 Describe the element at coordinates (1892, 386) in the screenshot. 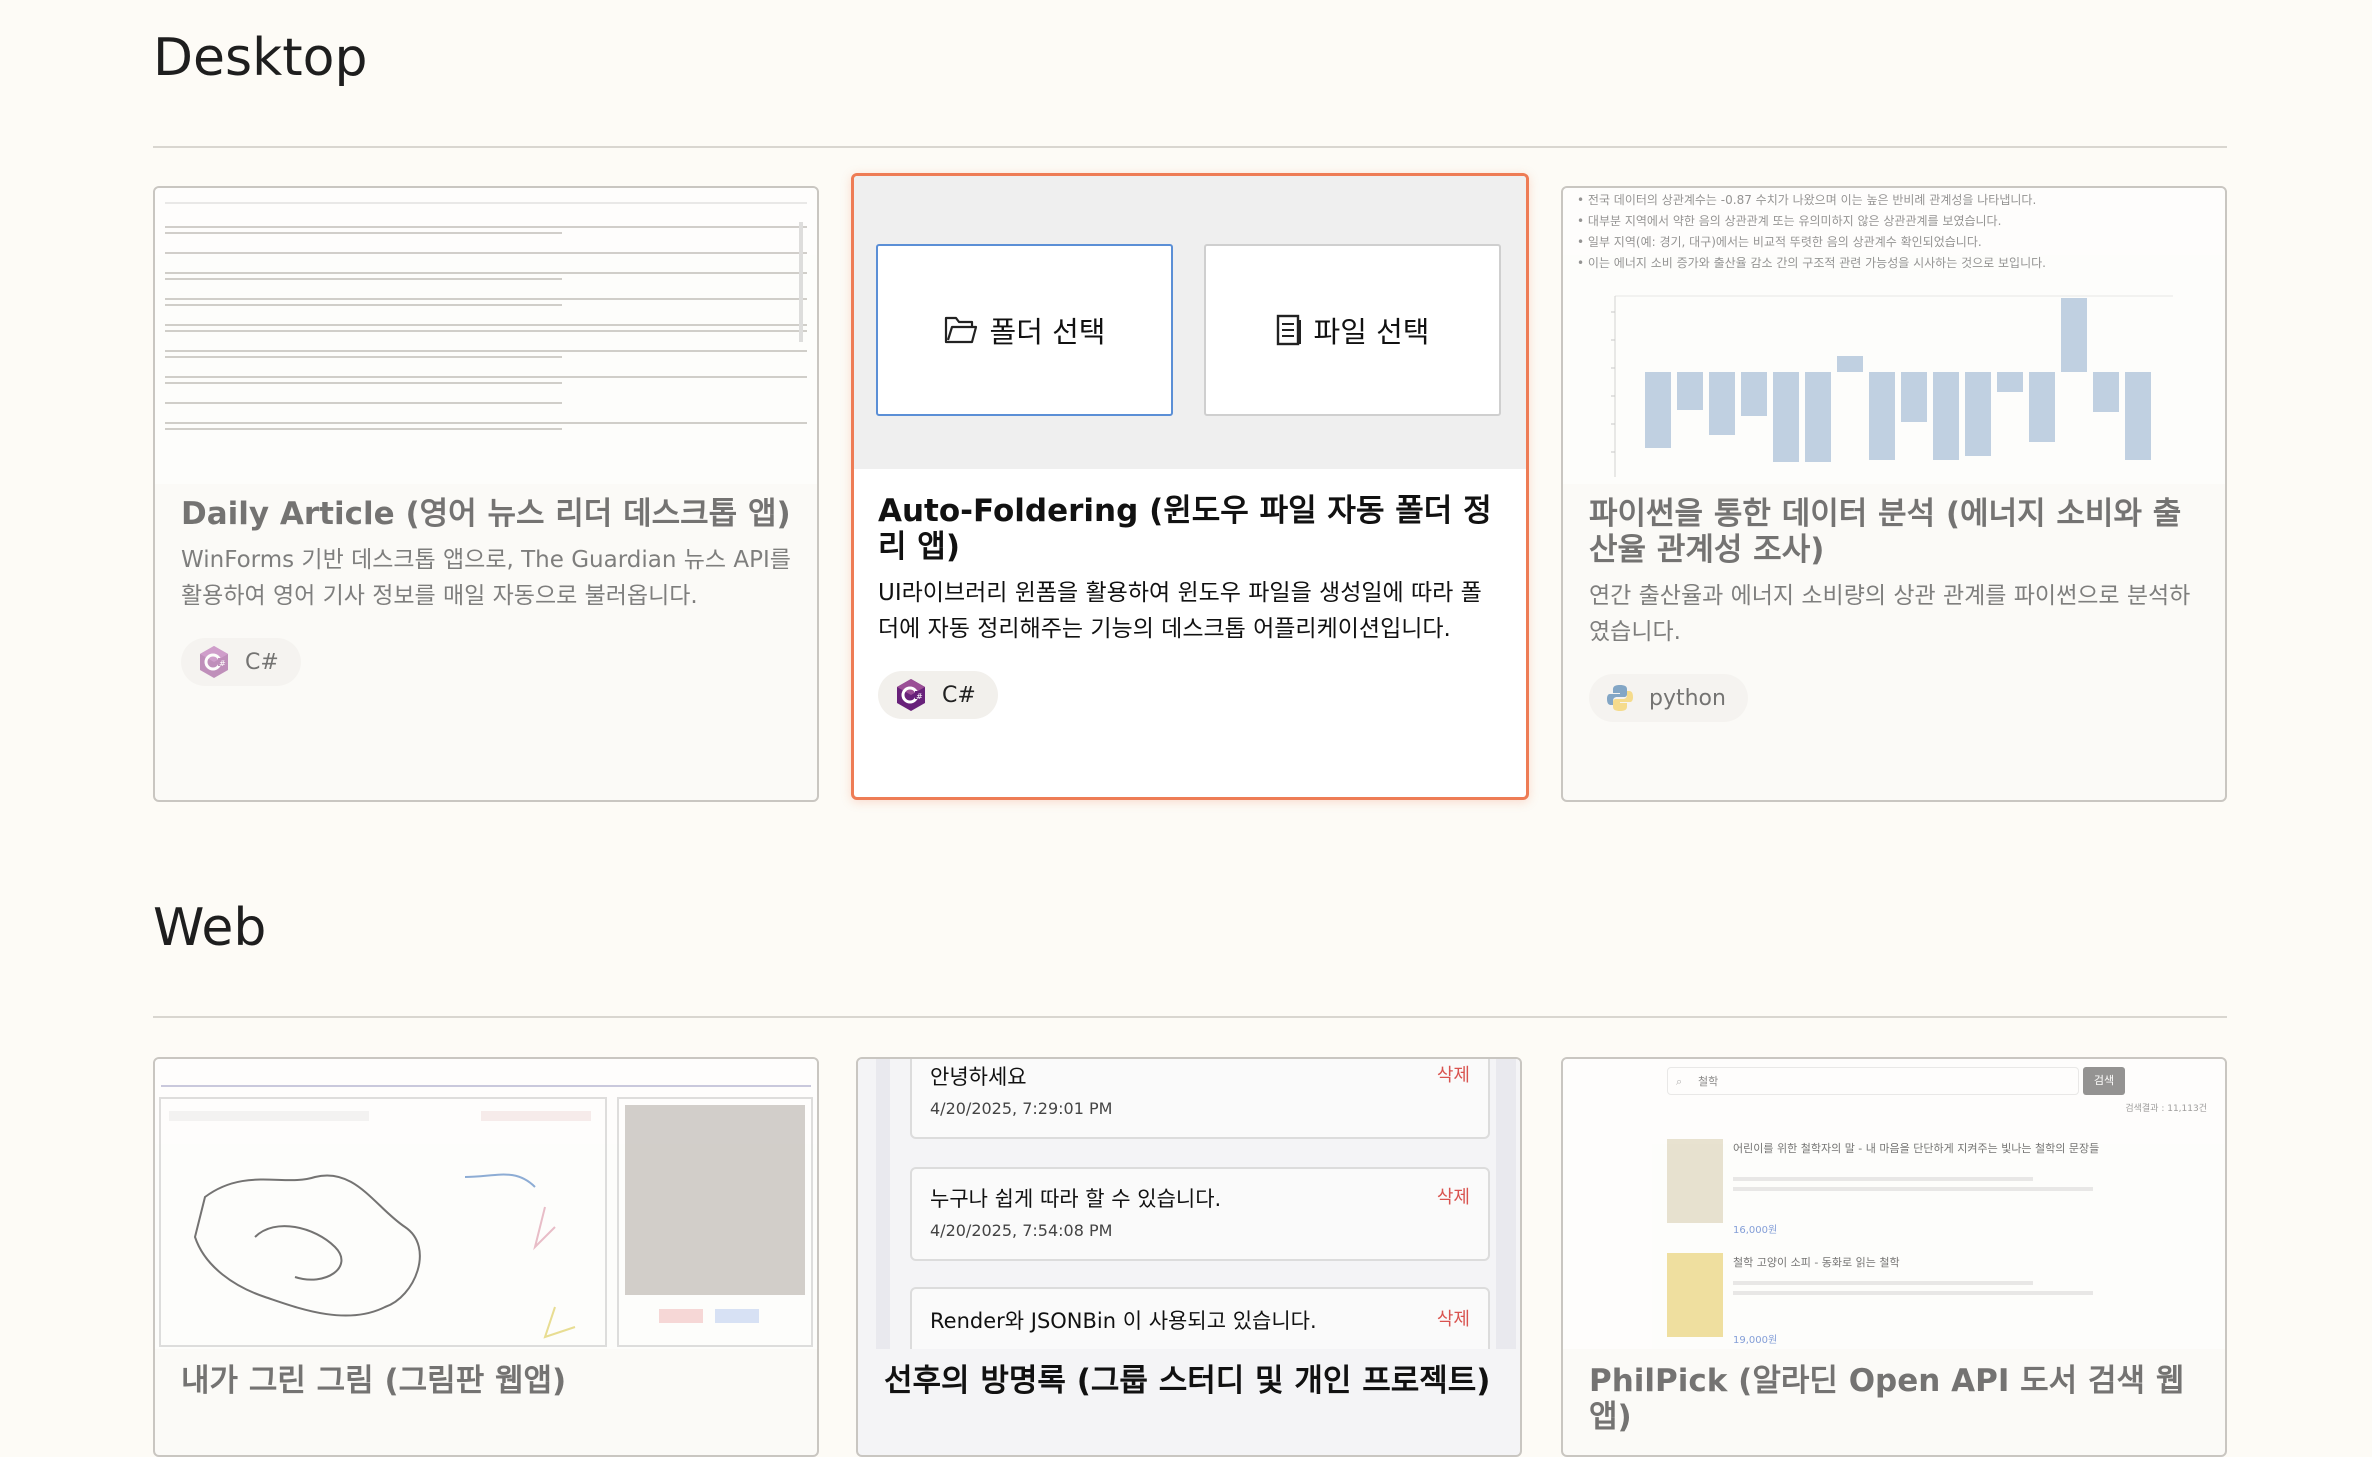

I see `correlation-bar-chart` at that location.